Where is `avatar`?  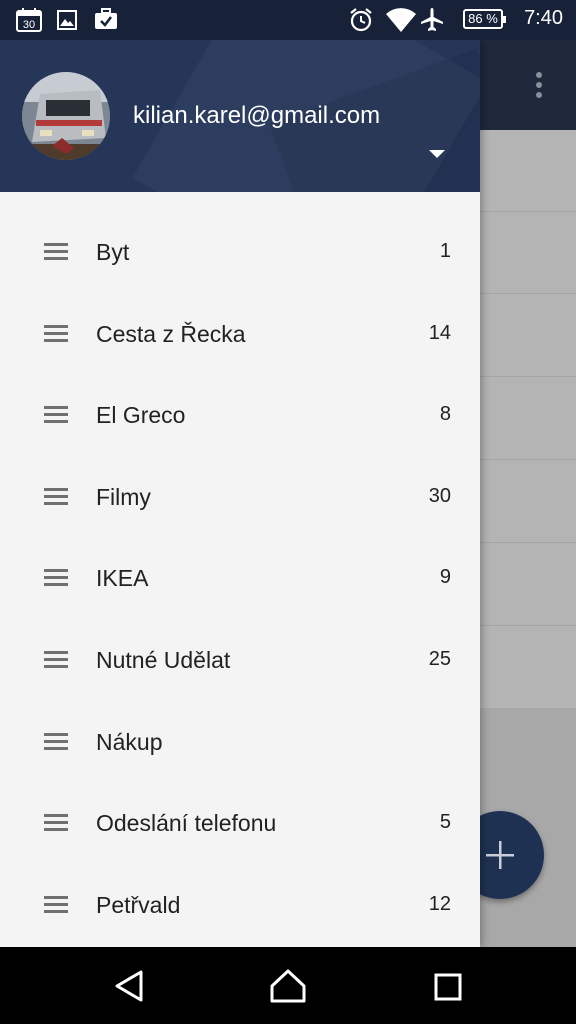
avatar is located at coordinates (66, 116).